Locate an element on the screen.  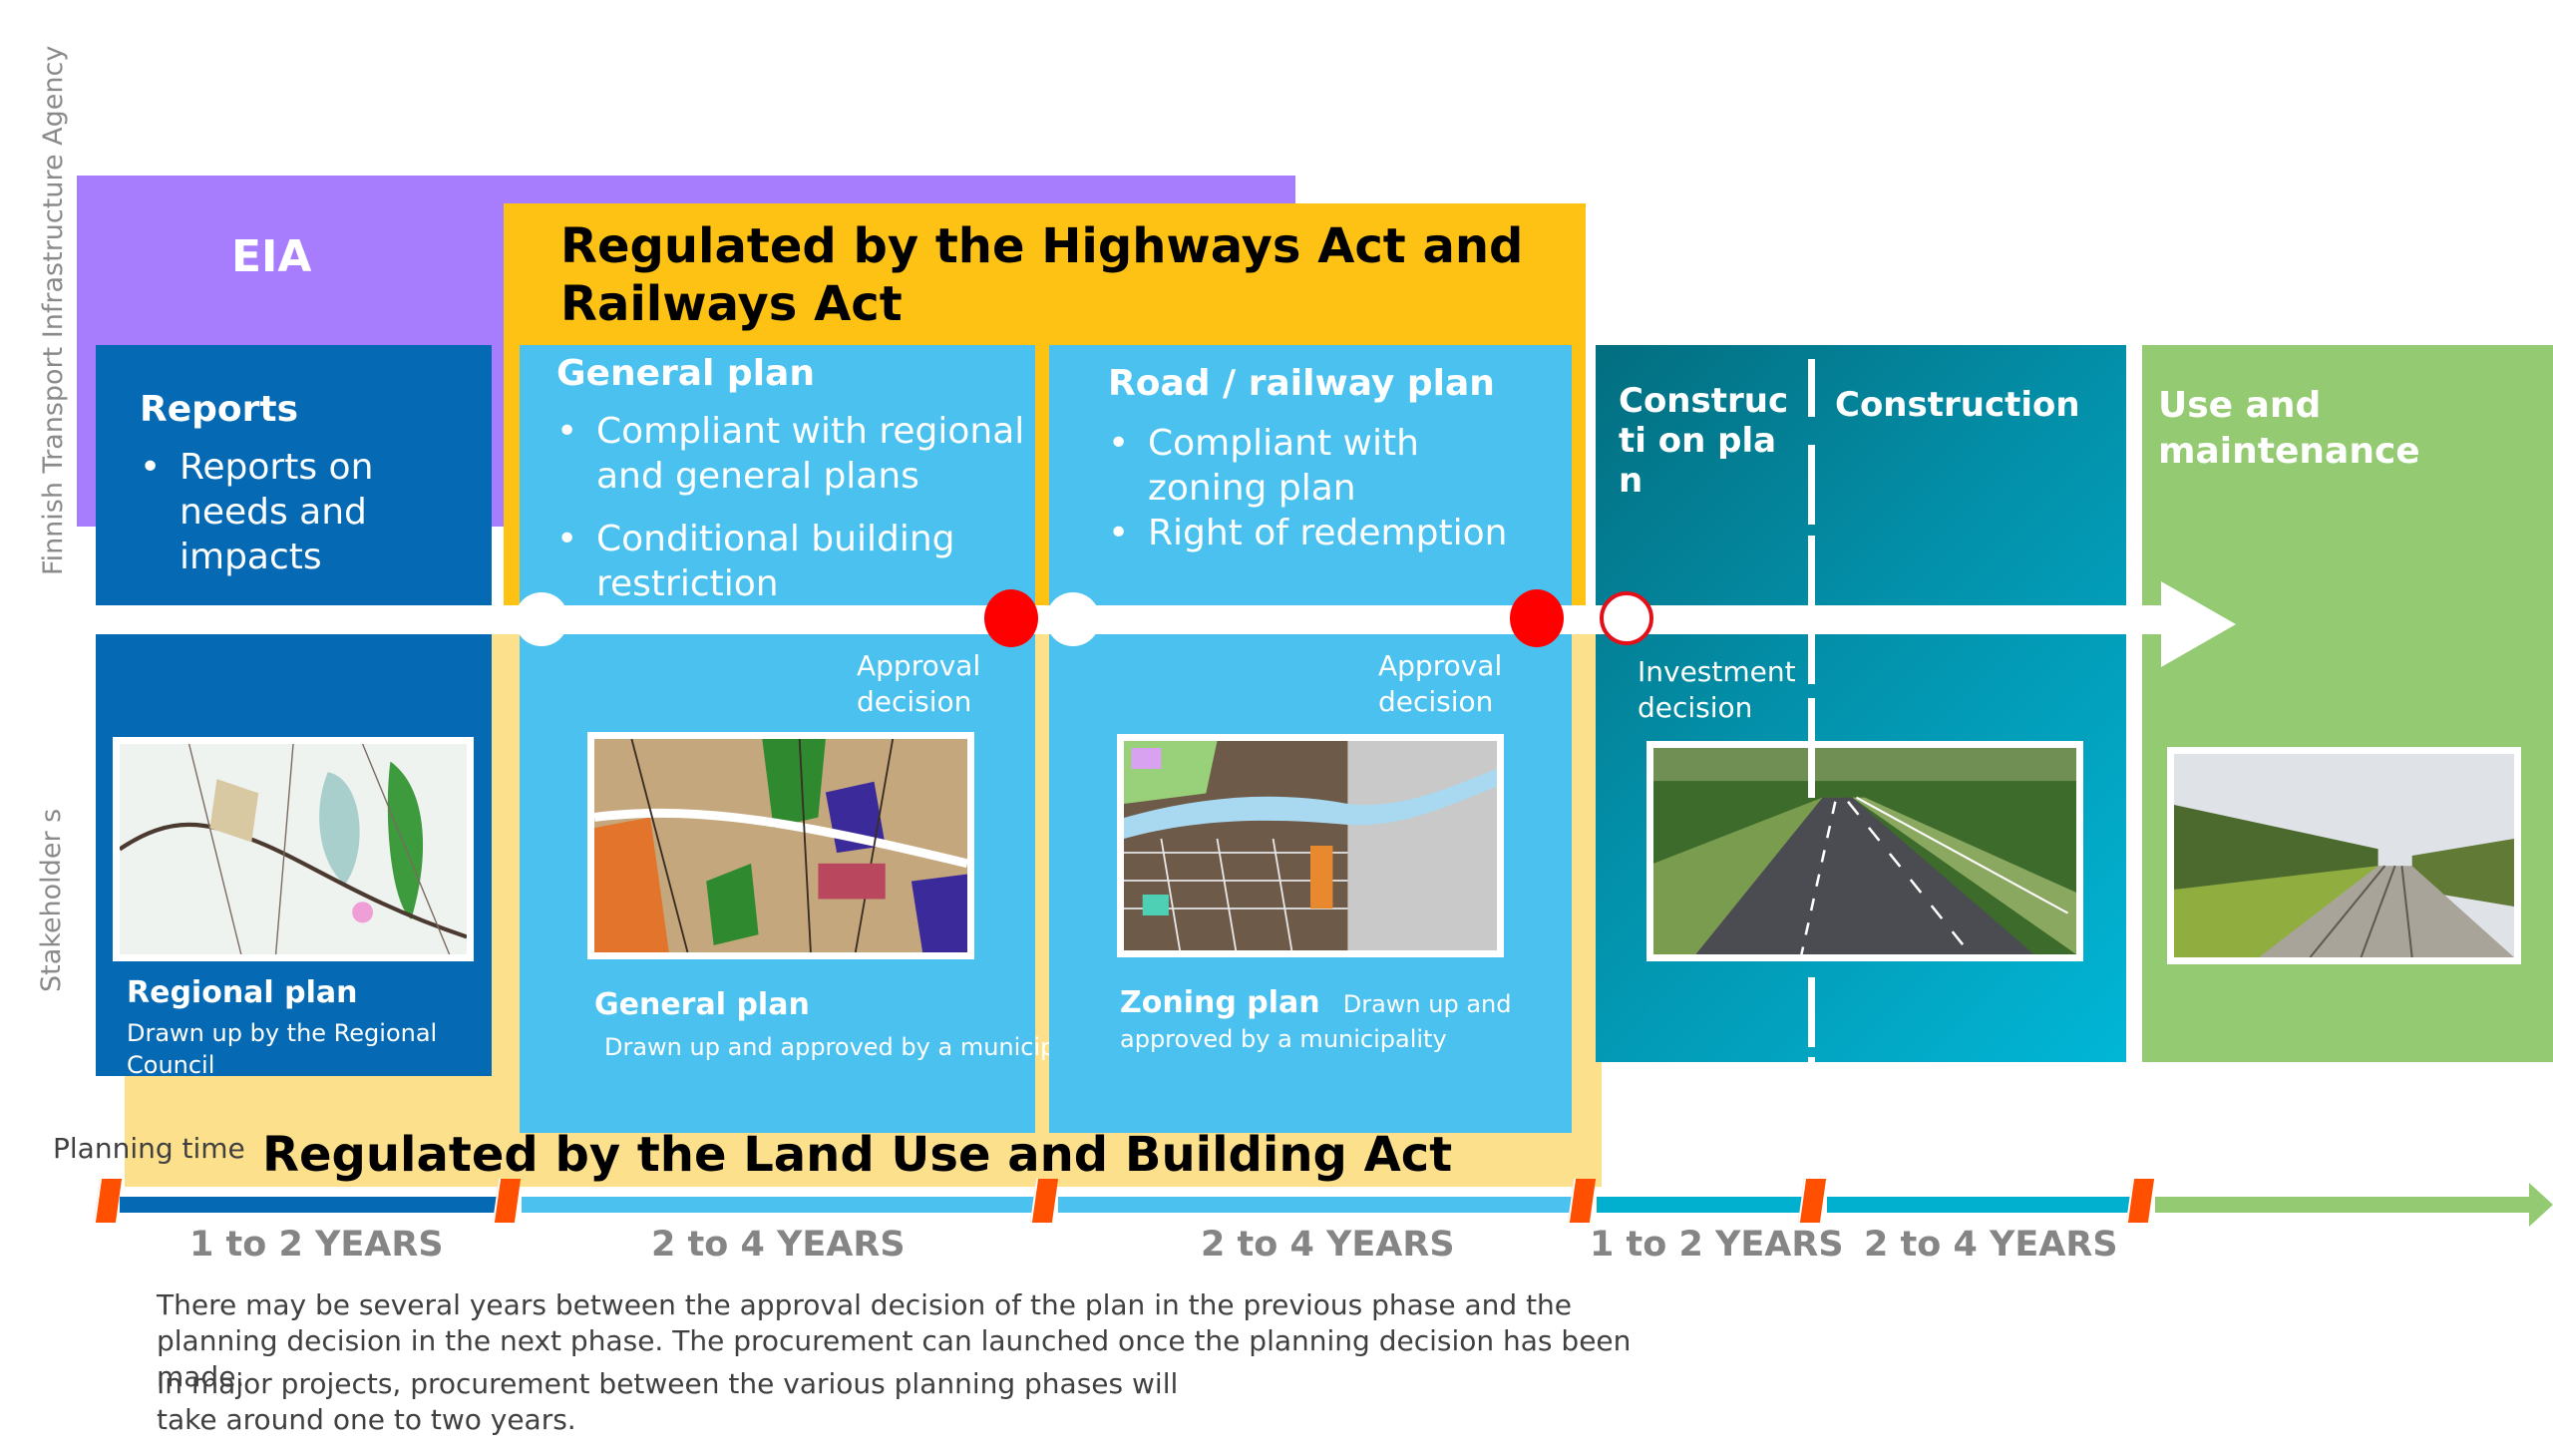
general-plan-bullet: Conditional building restriction is located at coordinates (790, 561).